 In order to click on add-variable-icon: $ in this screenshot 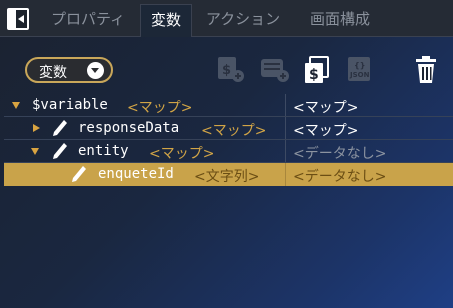, I will do `click(231, 69)`.